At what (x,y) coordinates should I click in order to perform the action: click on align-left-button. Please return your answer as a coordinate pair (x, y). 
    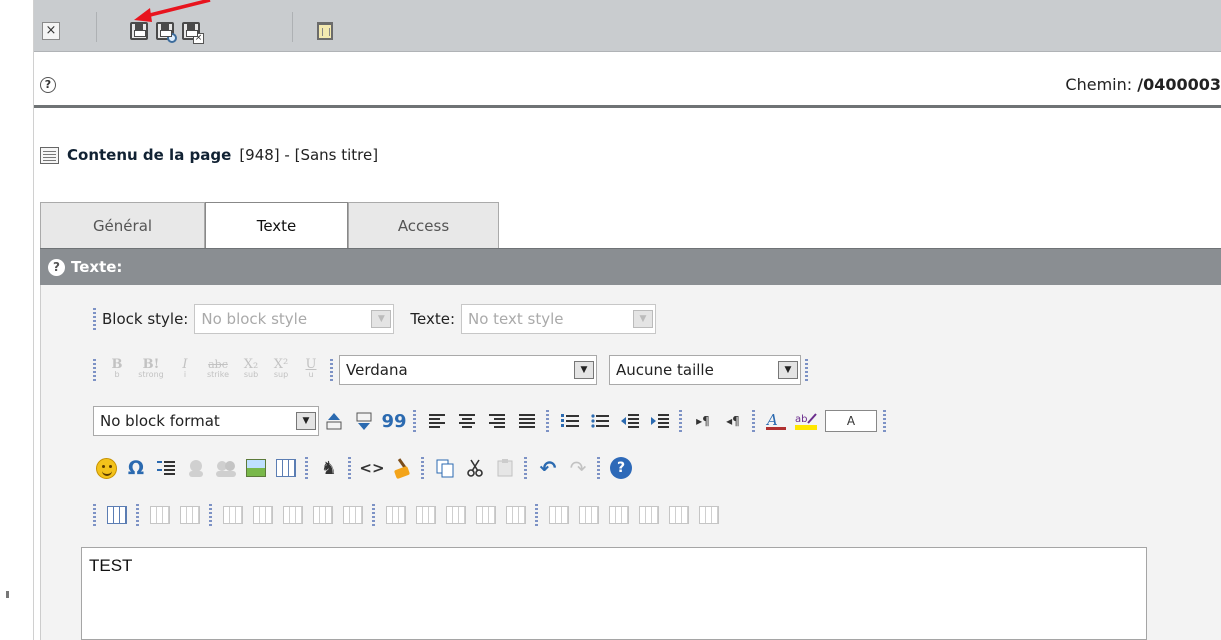
    Looking at the image, I should click on (437, 421).